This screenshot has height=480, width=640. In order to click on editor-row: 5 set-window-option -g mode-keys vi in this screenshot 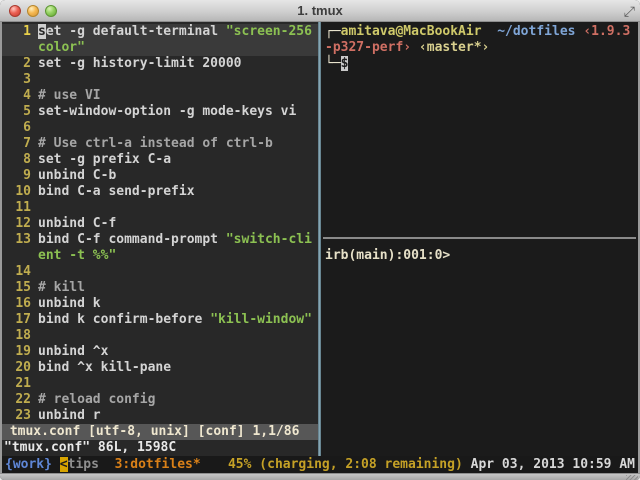, I will do `click(160, 112)`.